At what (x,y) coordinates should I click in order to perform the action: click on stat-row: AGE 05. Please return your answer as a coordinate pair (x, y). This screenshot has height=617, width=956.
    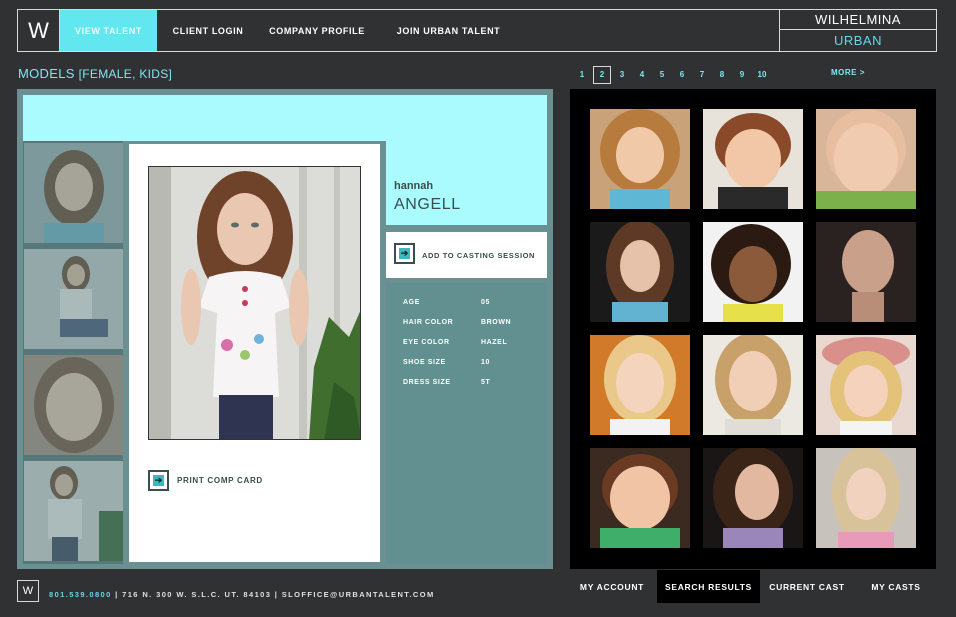
    Looking at the image, I should click on (473, 305).